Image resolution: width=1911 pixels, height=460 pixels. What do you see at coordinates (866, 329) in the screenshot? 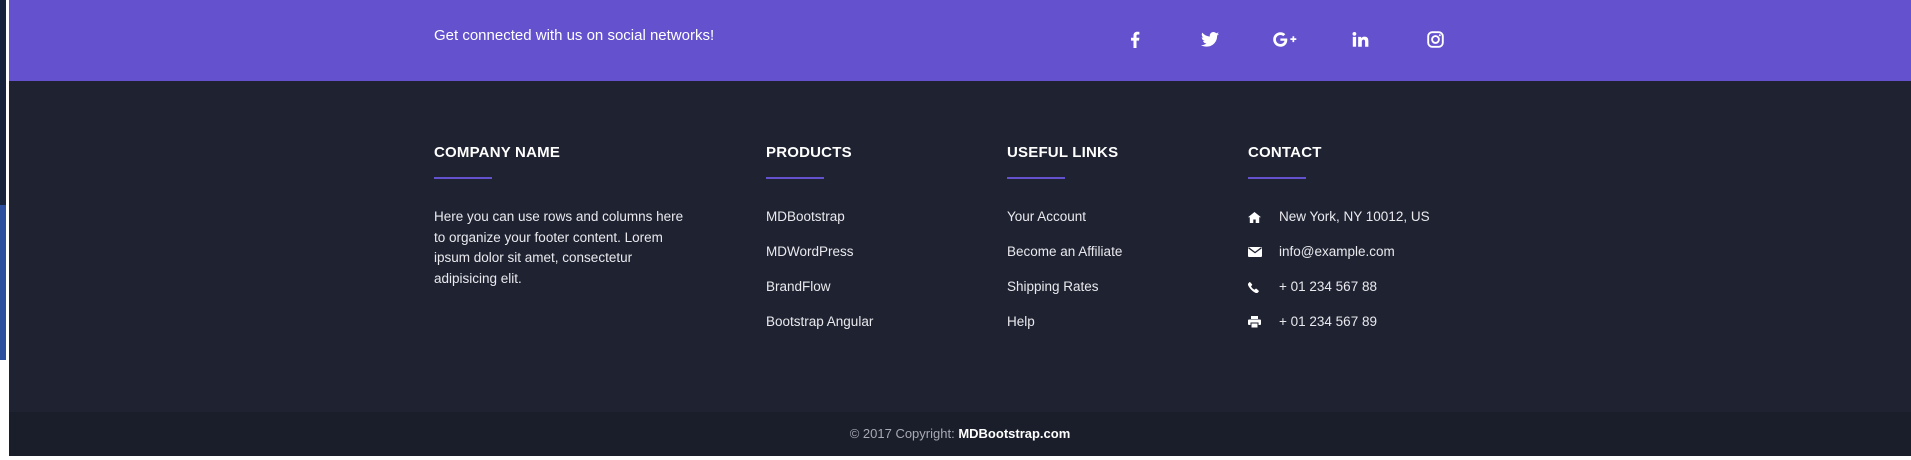
I see `product-link: Bootstrap Angular` at bounding box center [866, 329].